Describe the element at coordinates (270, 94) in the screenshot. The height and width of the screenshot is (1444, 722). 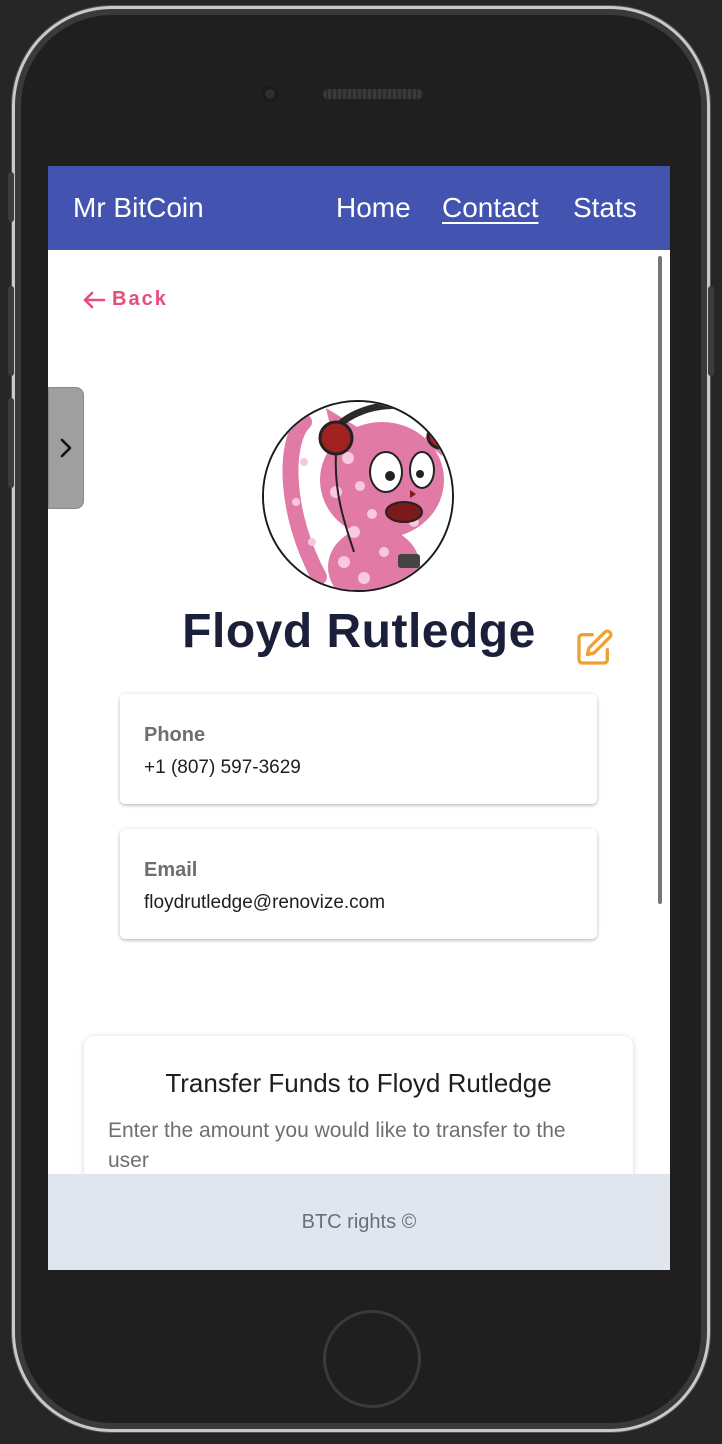
I see `camera-icon` at that location.